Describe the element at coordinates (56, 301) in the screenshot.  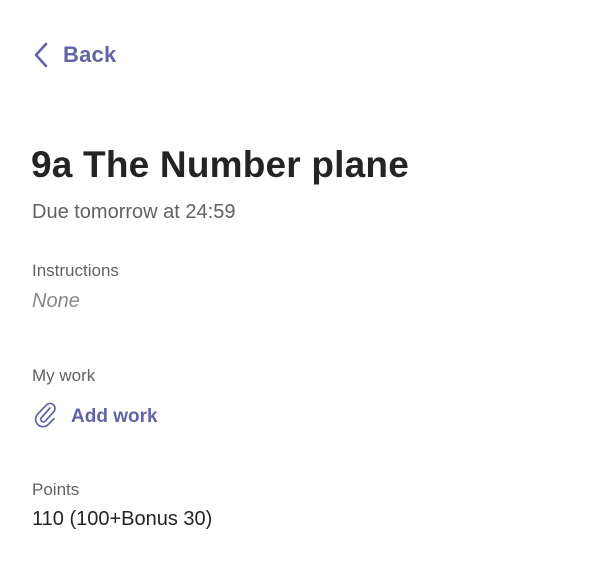
I see `instructions-value: None` at that location.